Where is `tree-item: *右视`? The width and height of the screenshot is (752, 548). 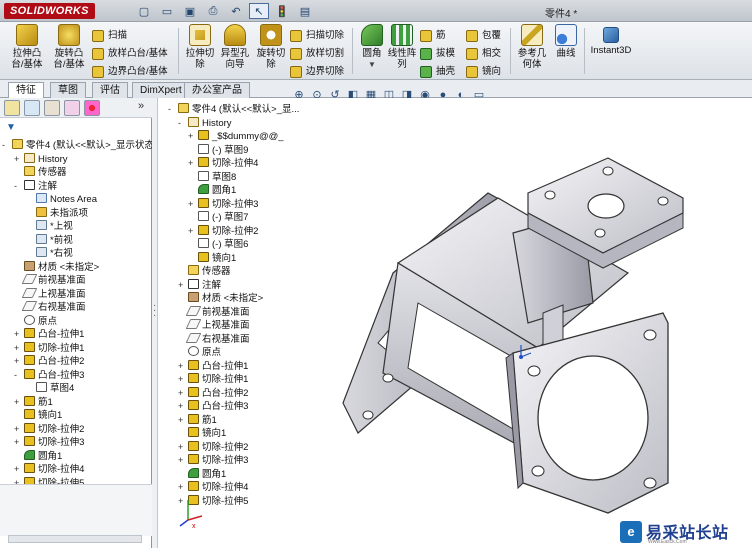 tree-item: *右视 is located at coordinates (49, 253).